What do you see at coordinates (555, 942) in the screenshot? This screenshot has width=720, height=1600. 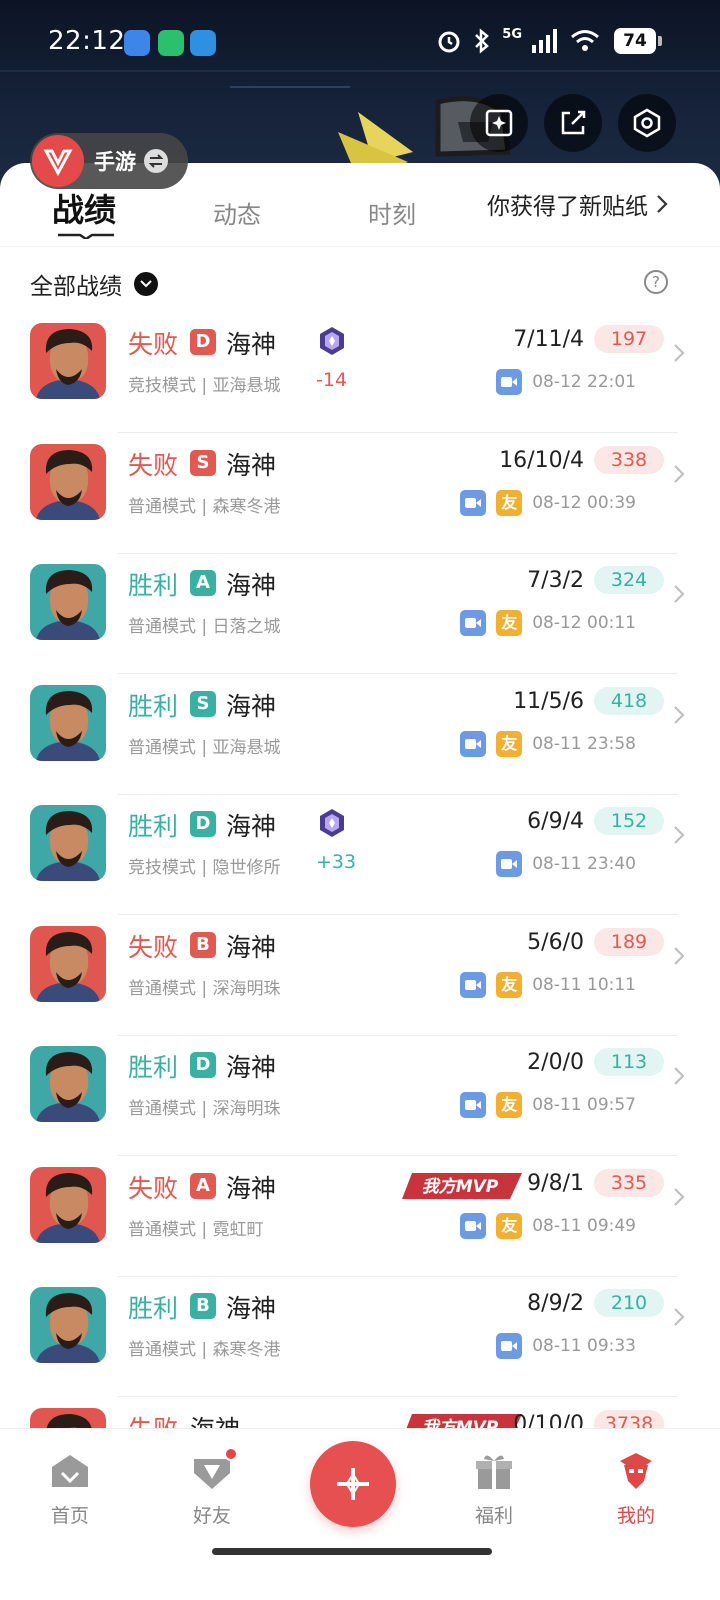 I see `kda-stats: 5/6/0` at bounding box center [555, 942].